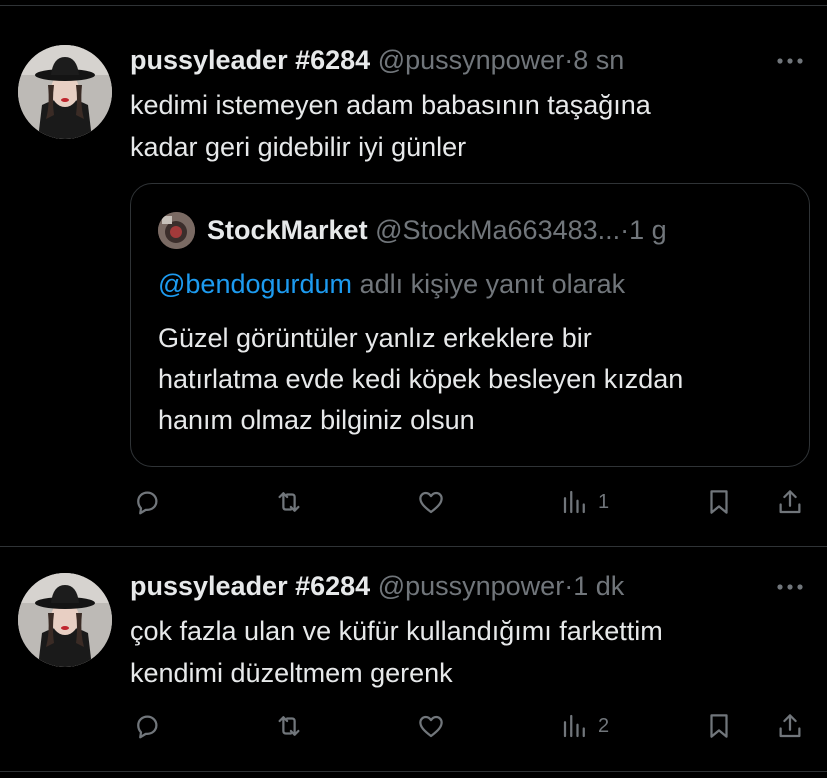  I want to click on action-bar: 2, so click(413, 726).